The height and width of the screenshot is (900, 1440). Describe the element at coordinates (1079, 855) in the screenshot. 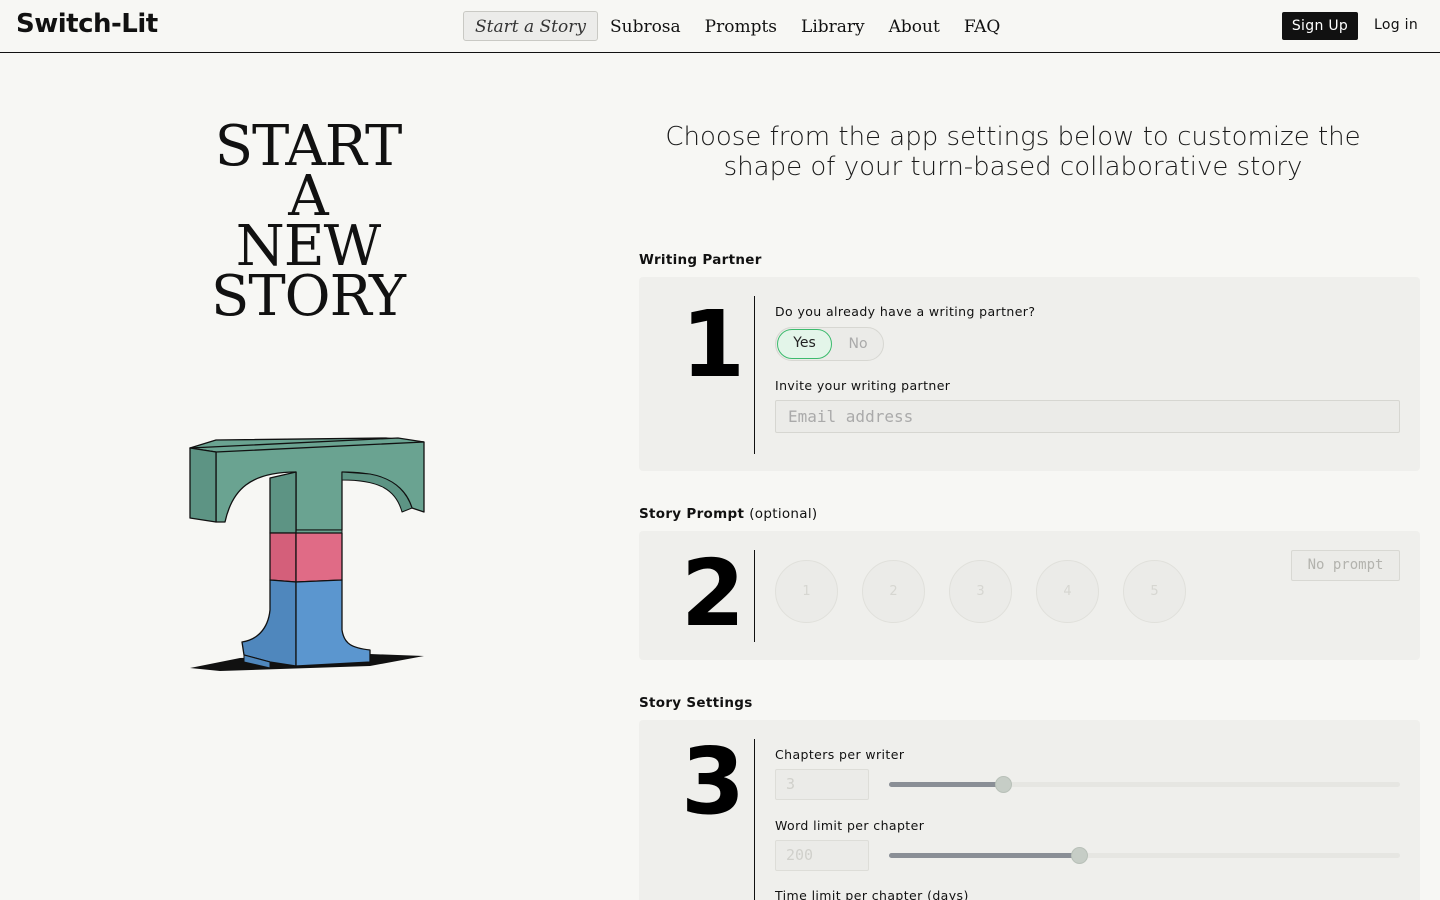

I see `word-limit-slider-thumb` at that location.